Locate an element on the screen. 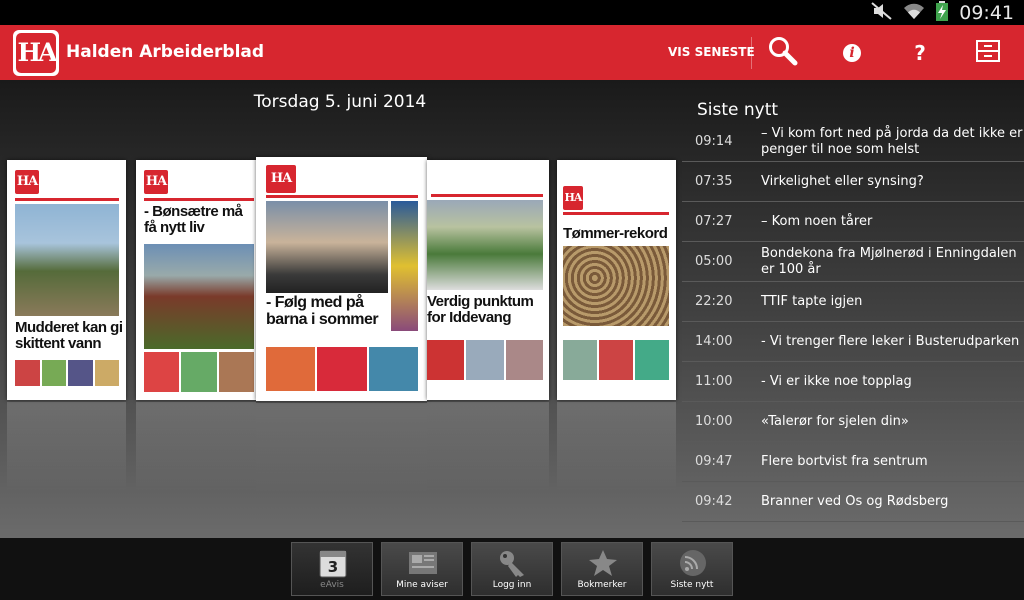 The height and width of the screenshot is (600, 1024). nav-mine-aviser-button: Mine aviser is located at coordinates (422, 569).